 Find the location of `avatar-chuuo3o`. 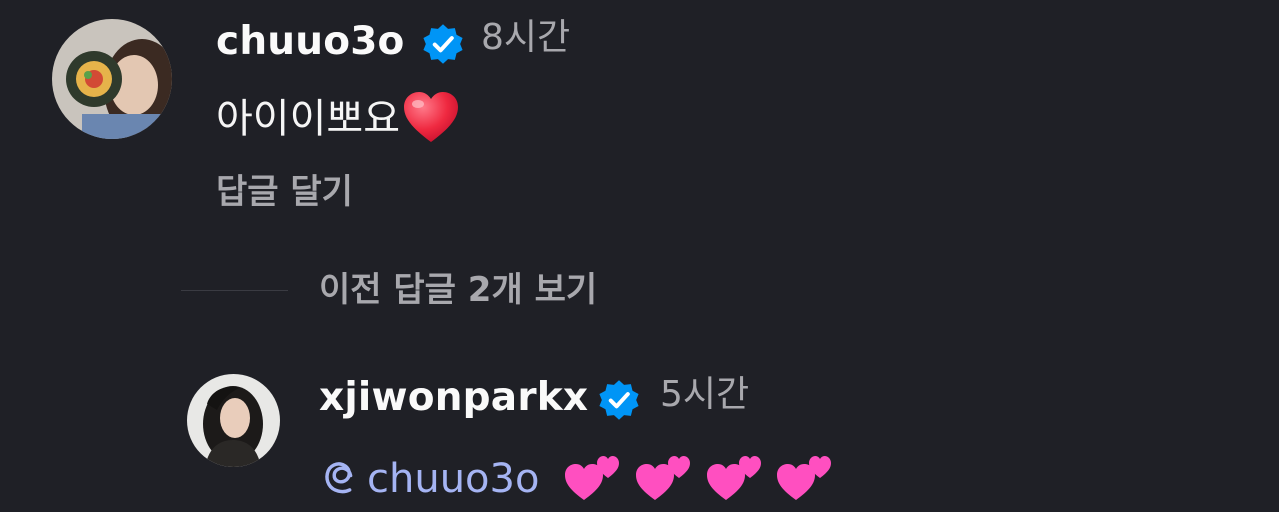

avatar-chuuo3o is located at coordinates (112, 79).